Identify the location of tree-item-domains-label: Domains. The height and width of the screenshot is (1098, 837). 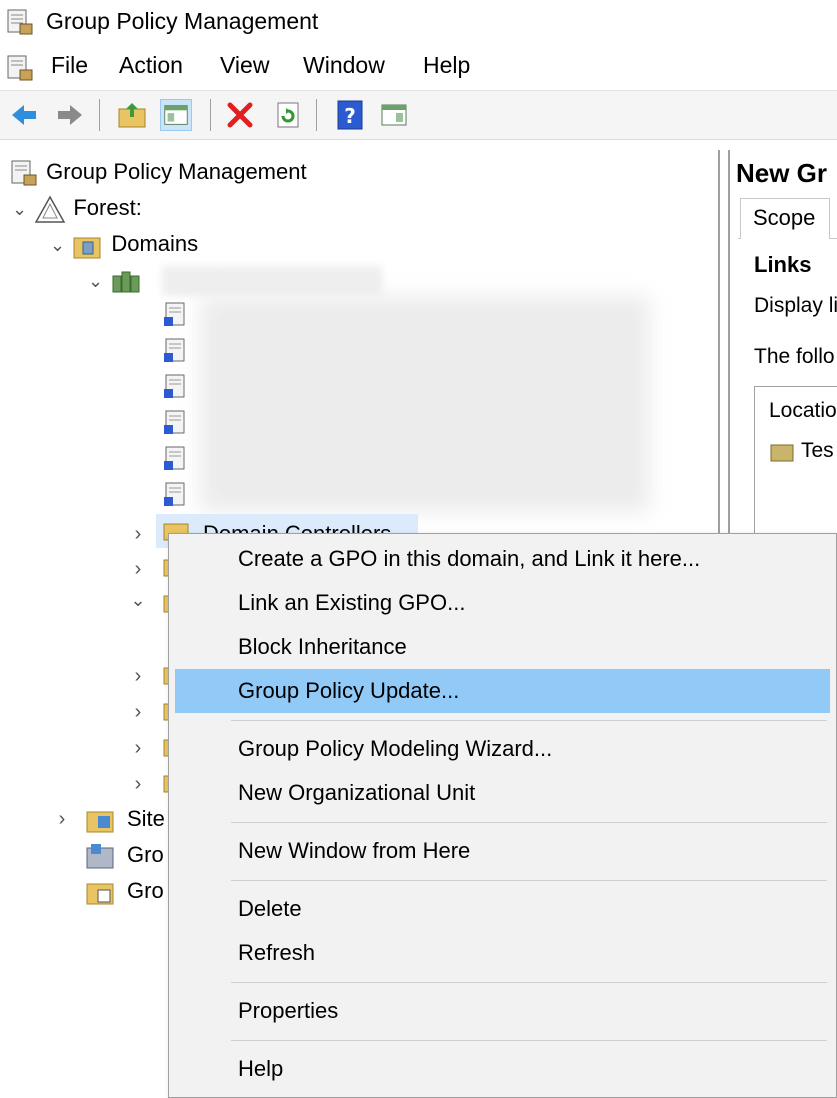
(155, 243).